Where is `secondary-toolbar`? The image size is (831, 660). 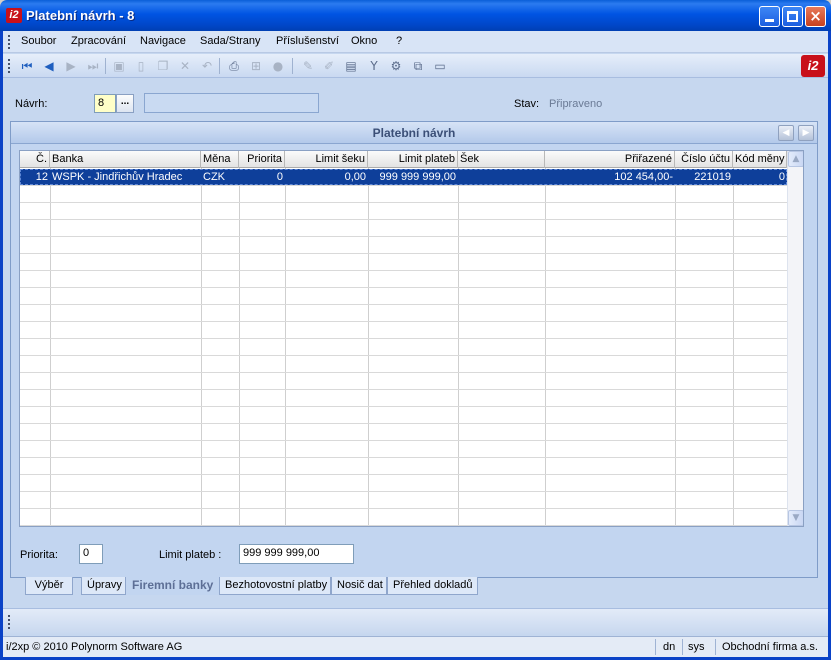 secondary-toolbar is located at coordinates (415, 621).